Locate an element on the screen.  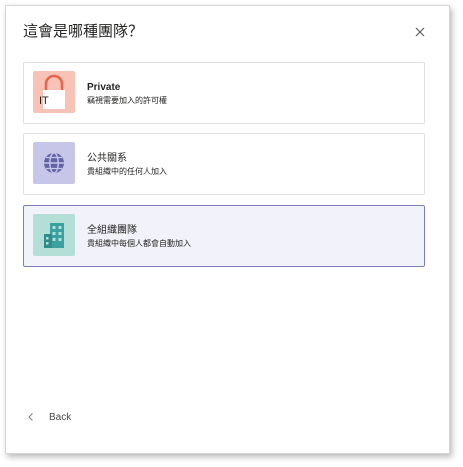
tile-label: IT is located at coordinates (44, 101).